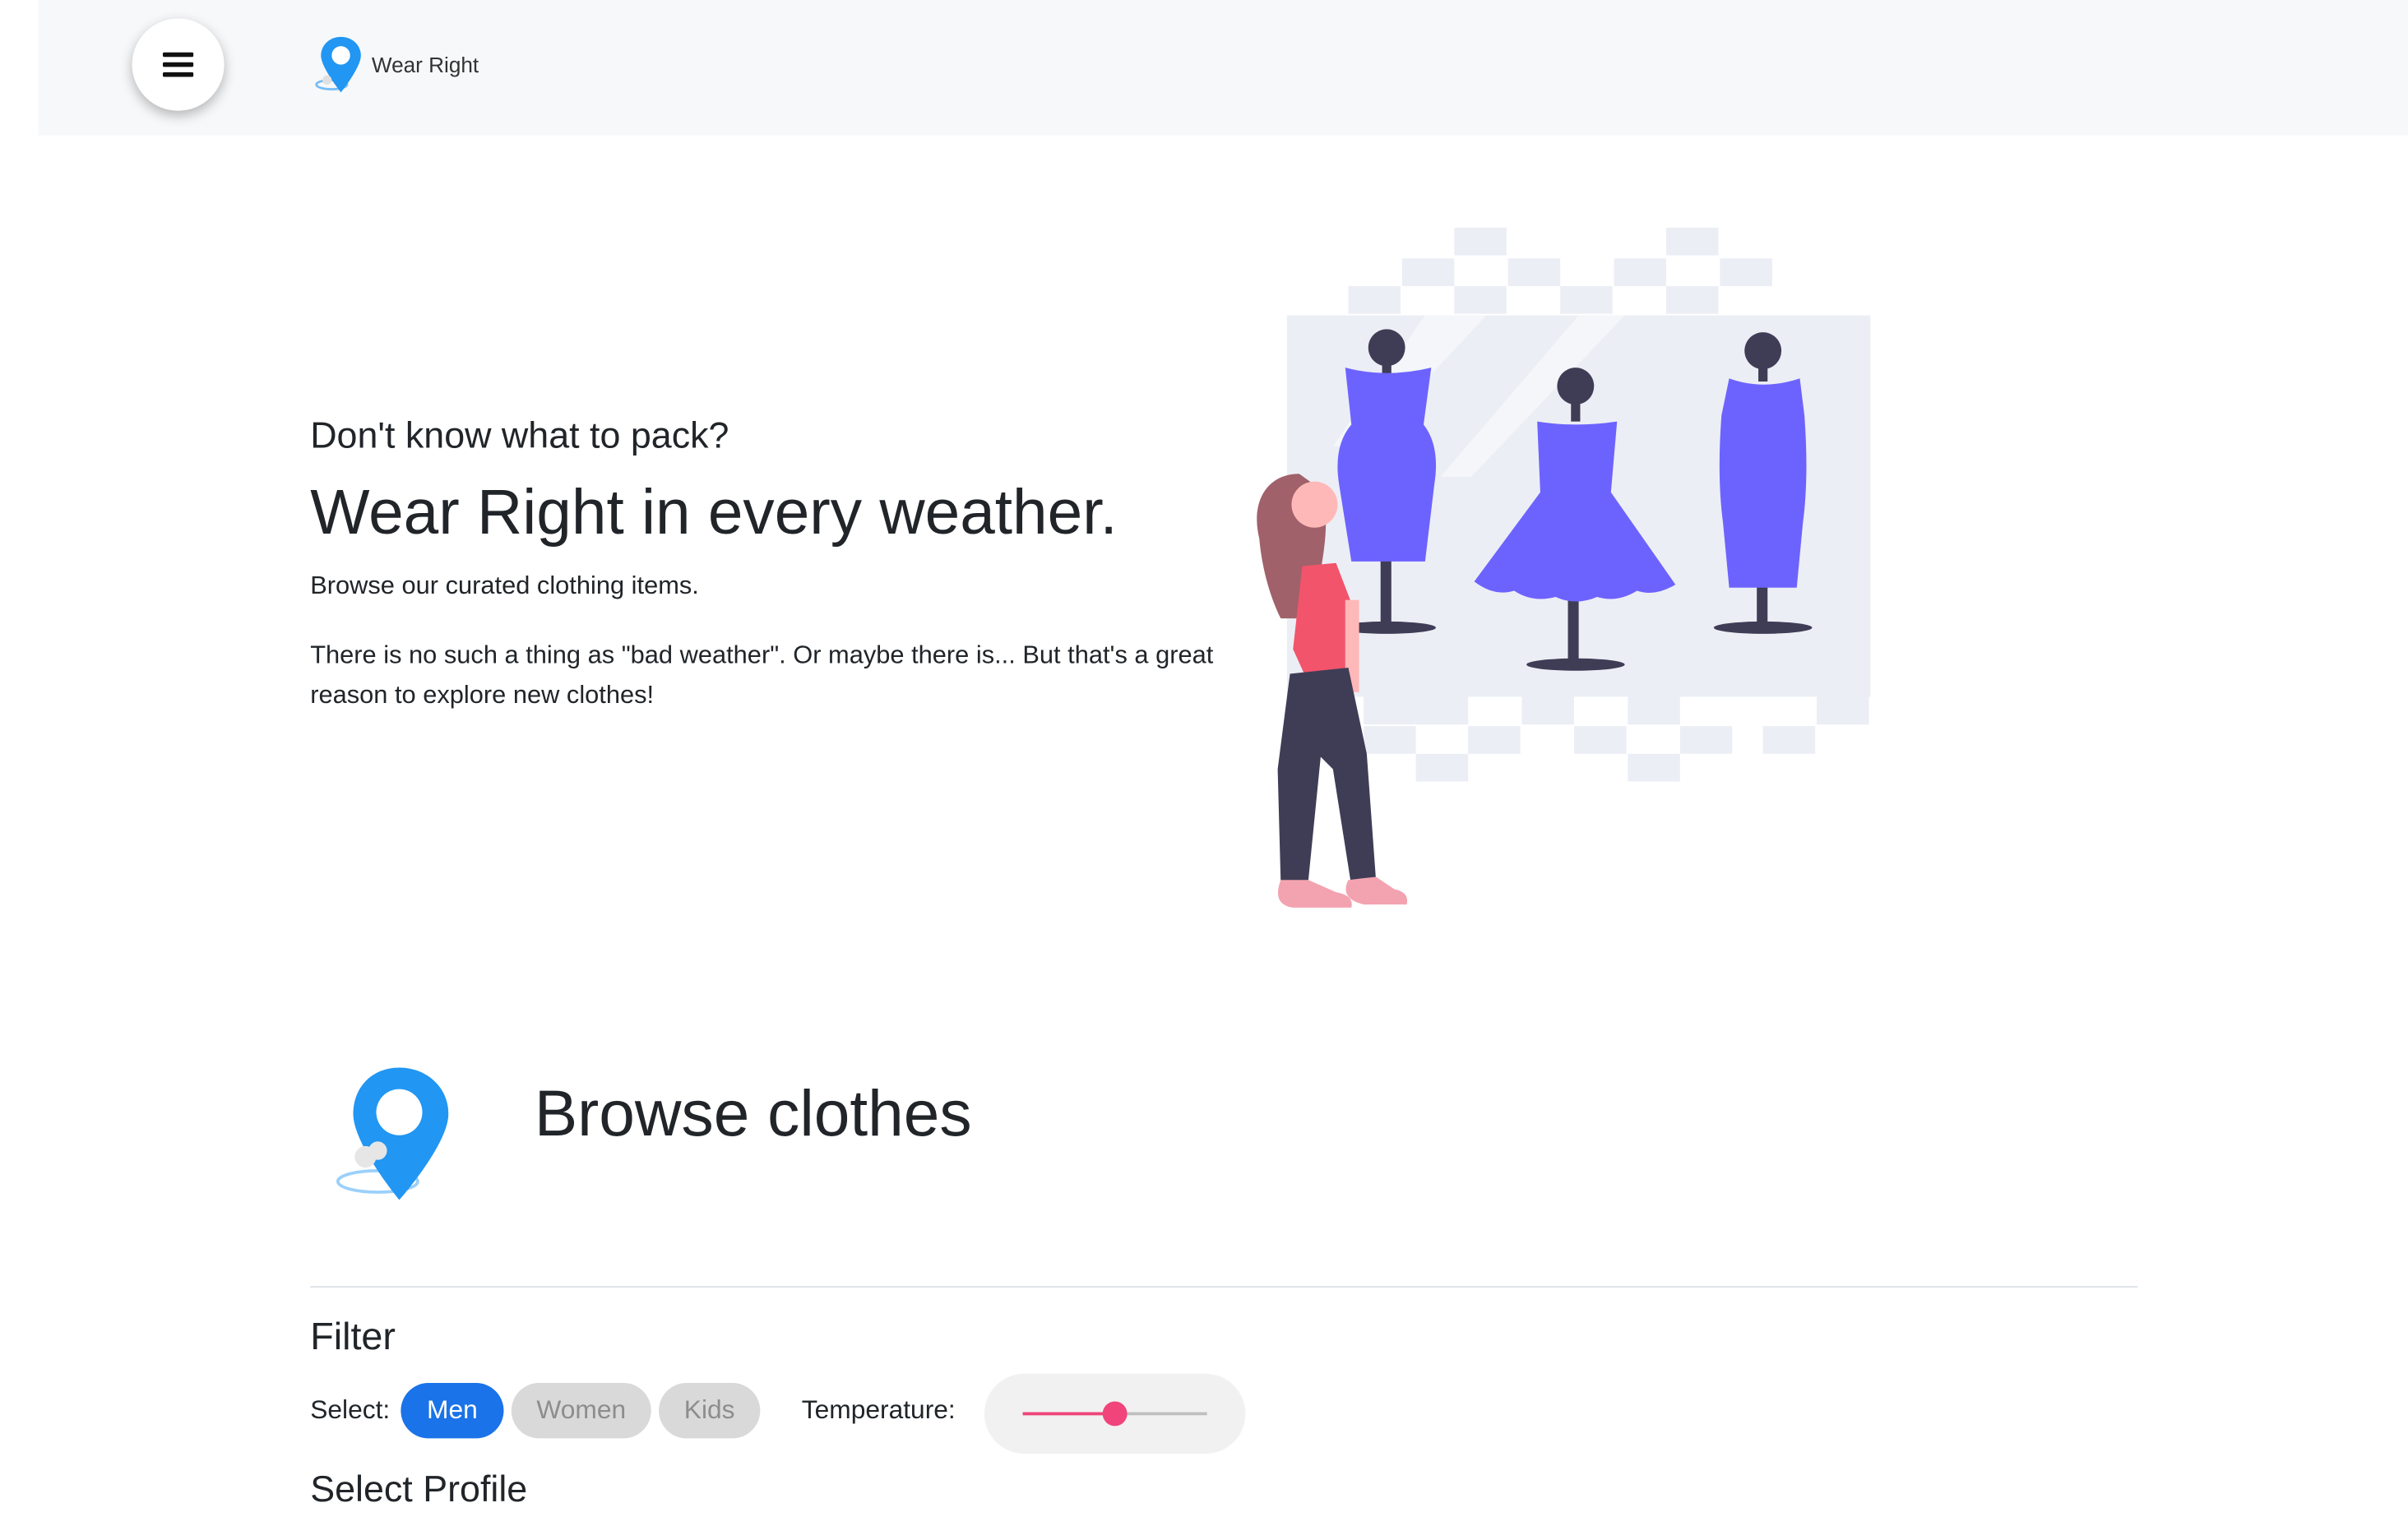 This screenshot has width=2408, height=1526. Describe the element at coordinates (1068, 1414) in the screenshot. I see `slider-fill` at that location.